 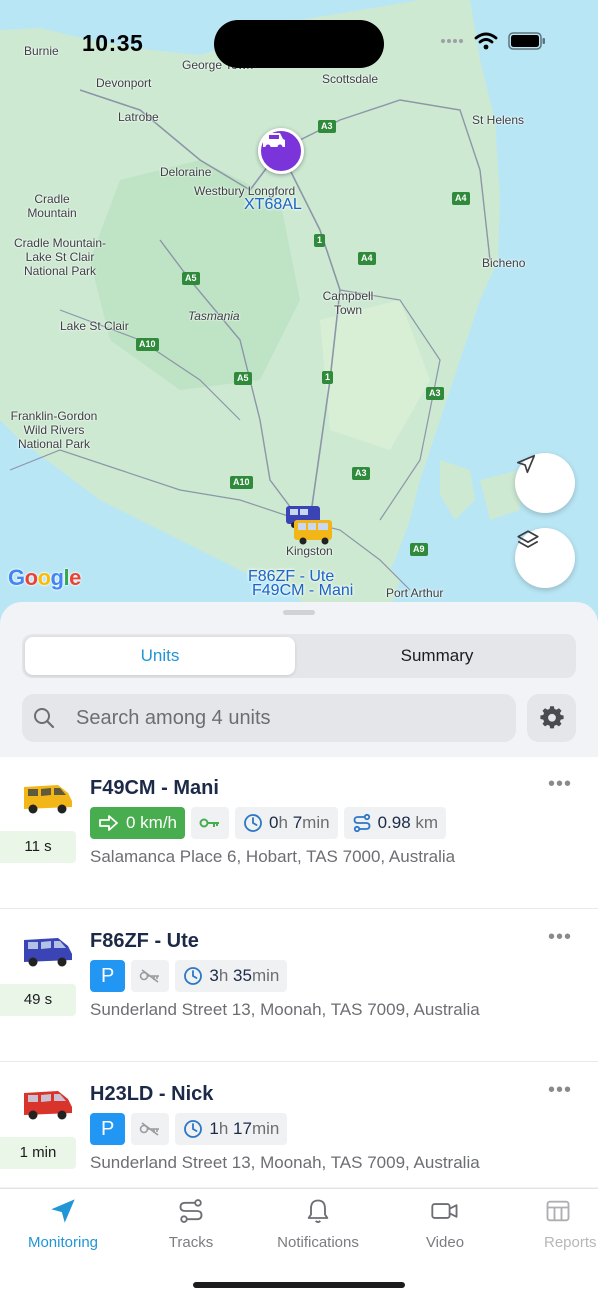 I want to click on bell-icon, so click(x=318, y=1211).